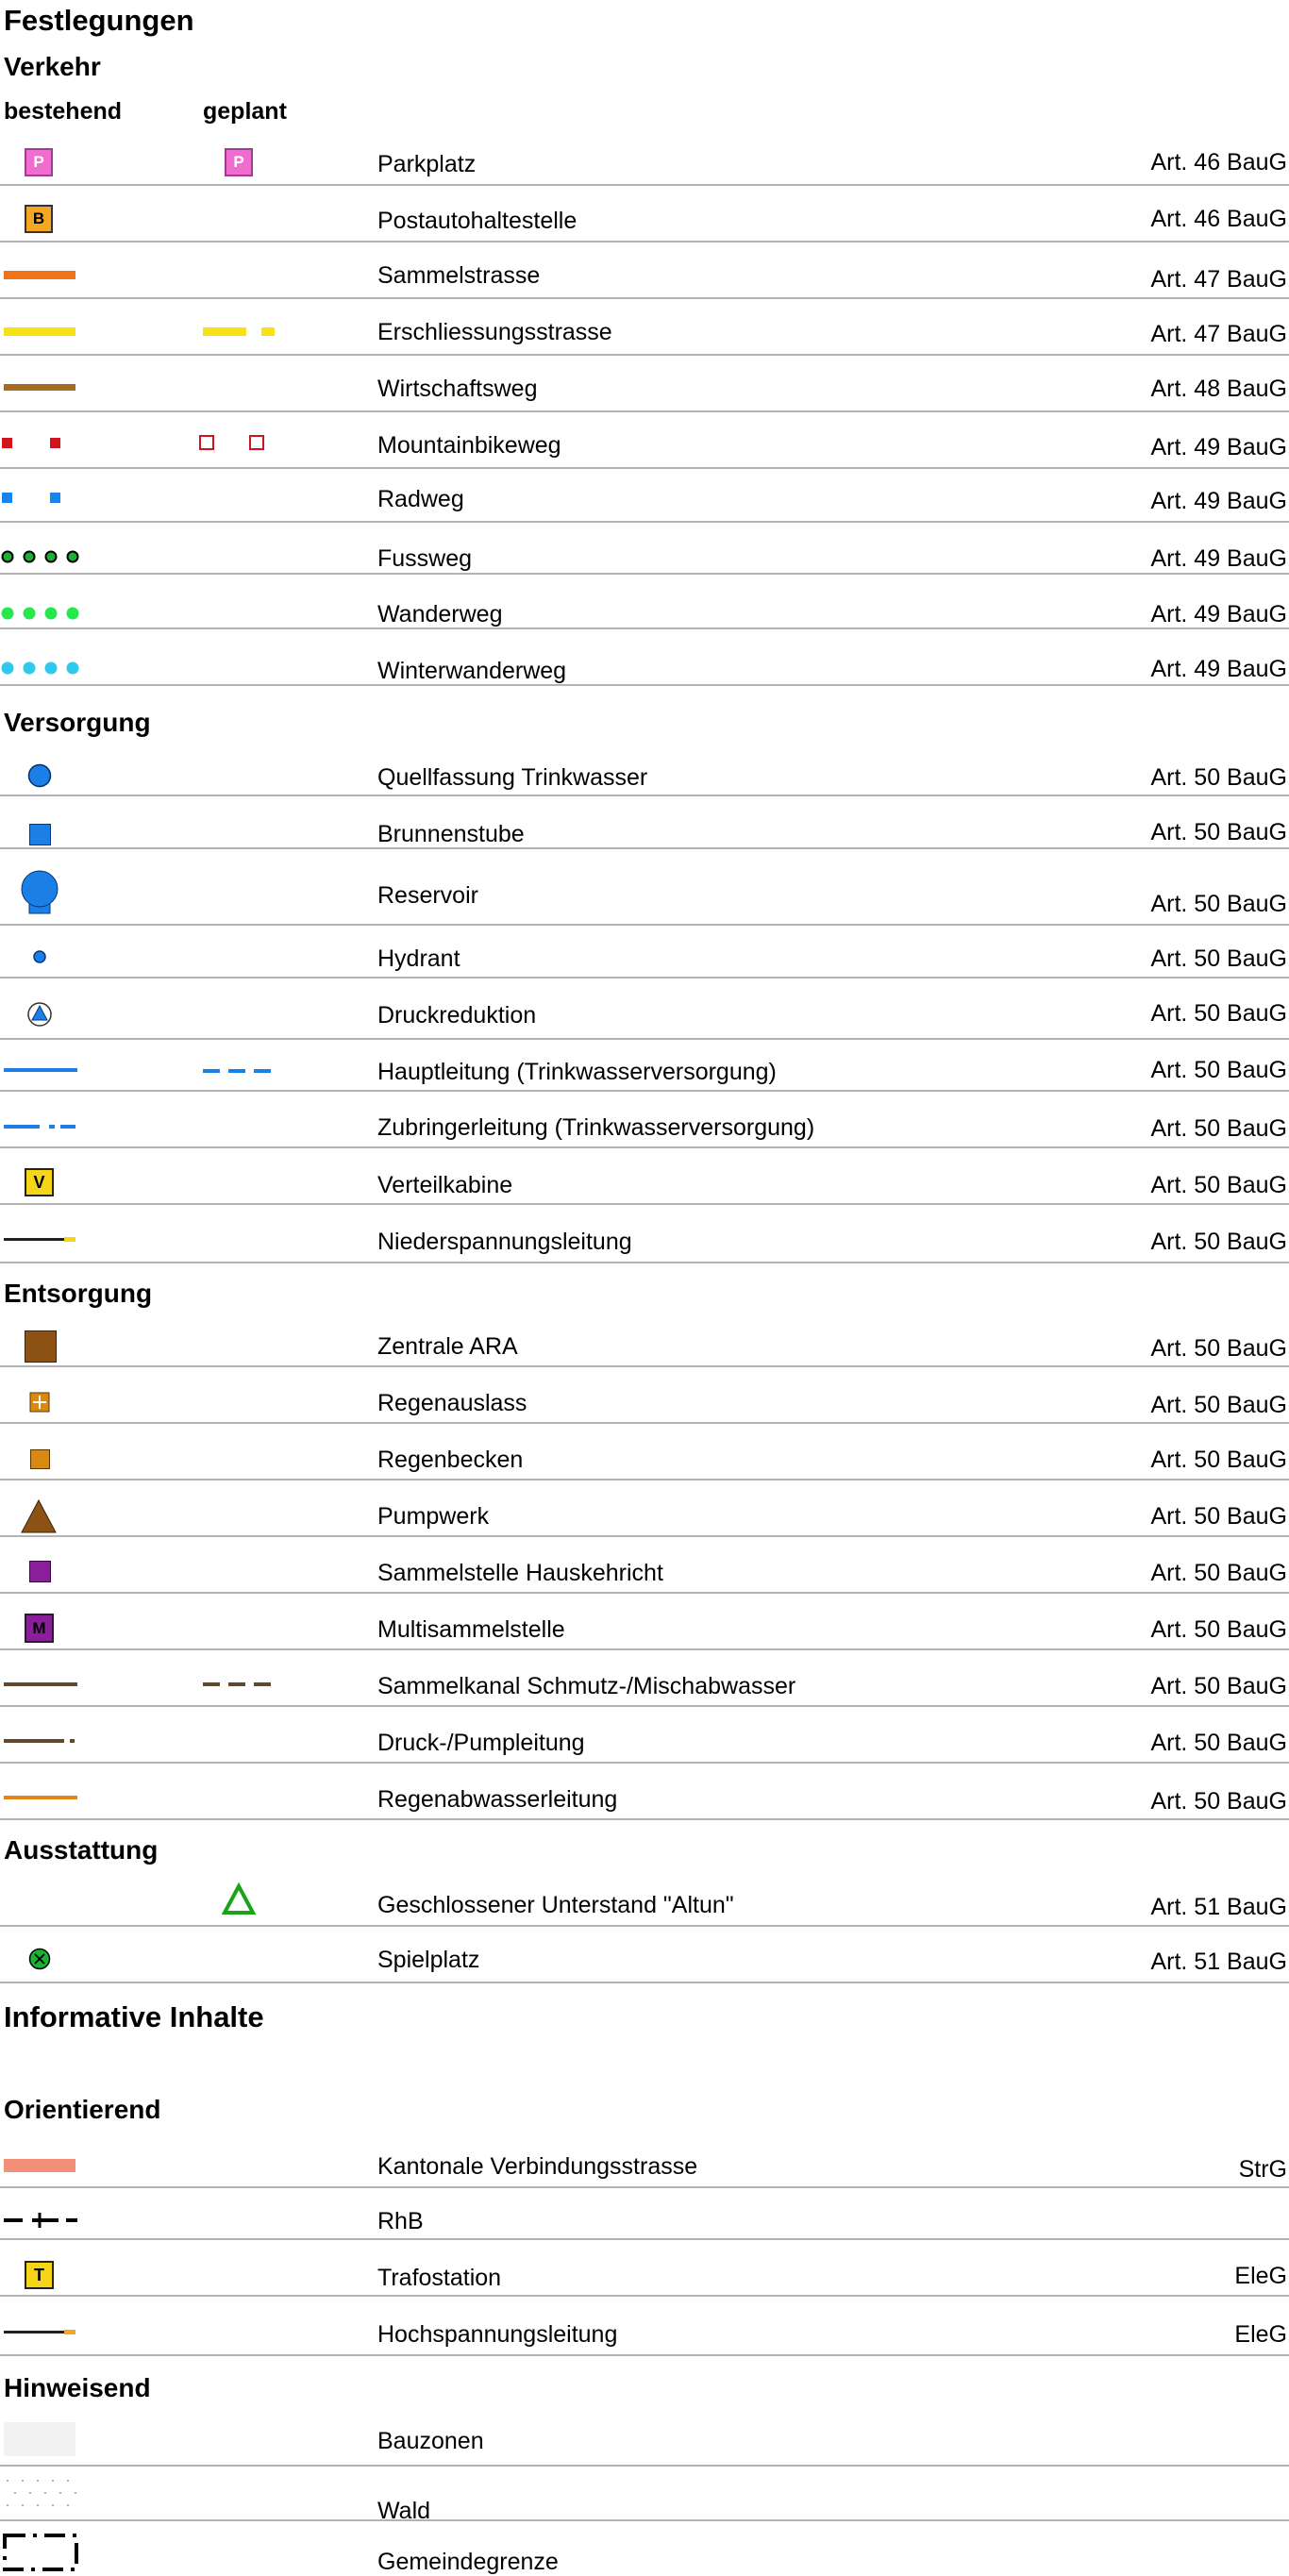  What do you see at coordinates (440, 614) in the screenshot?
I see `legend-label: Wanderweg` at bounding box center [440, 614].